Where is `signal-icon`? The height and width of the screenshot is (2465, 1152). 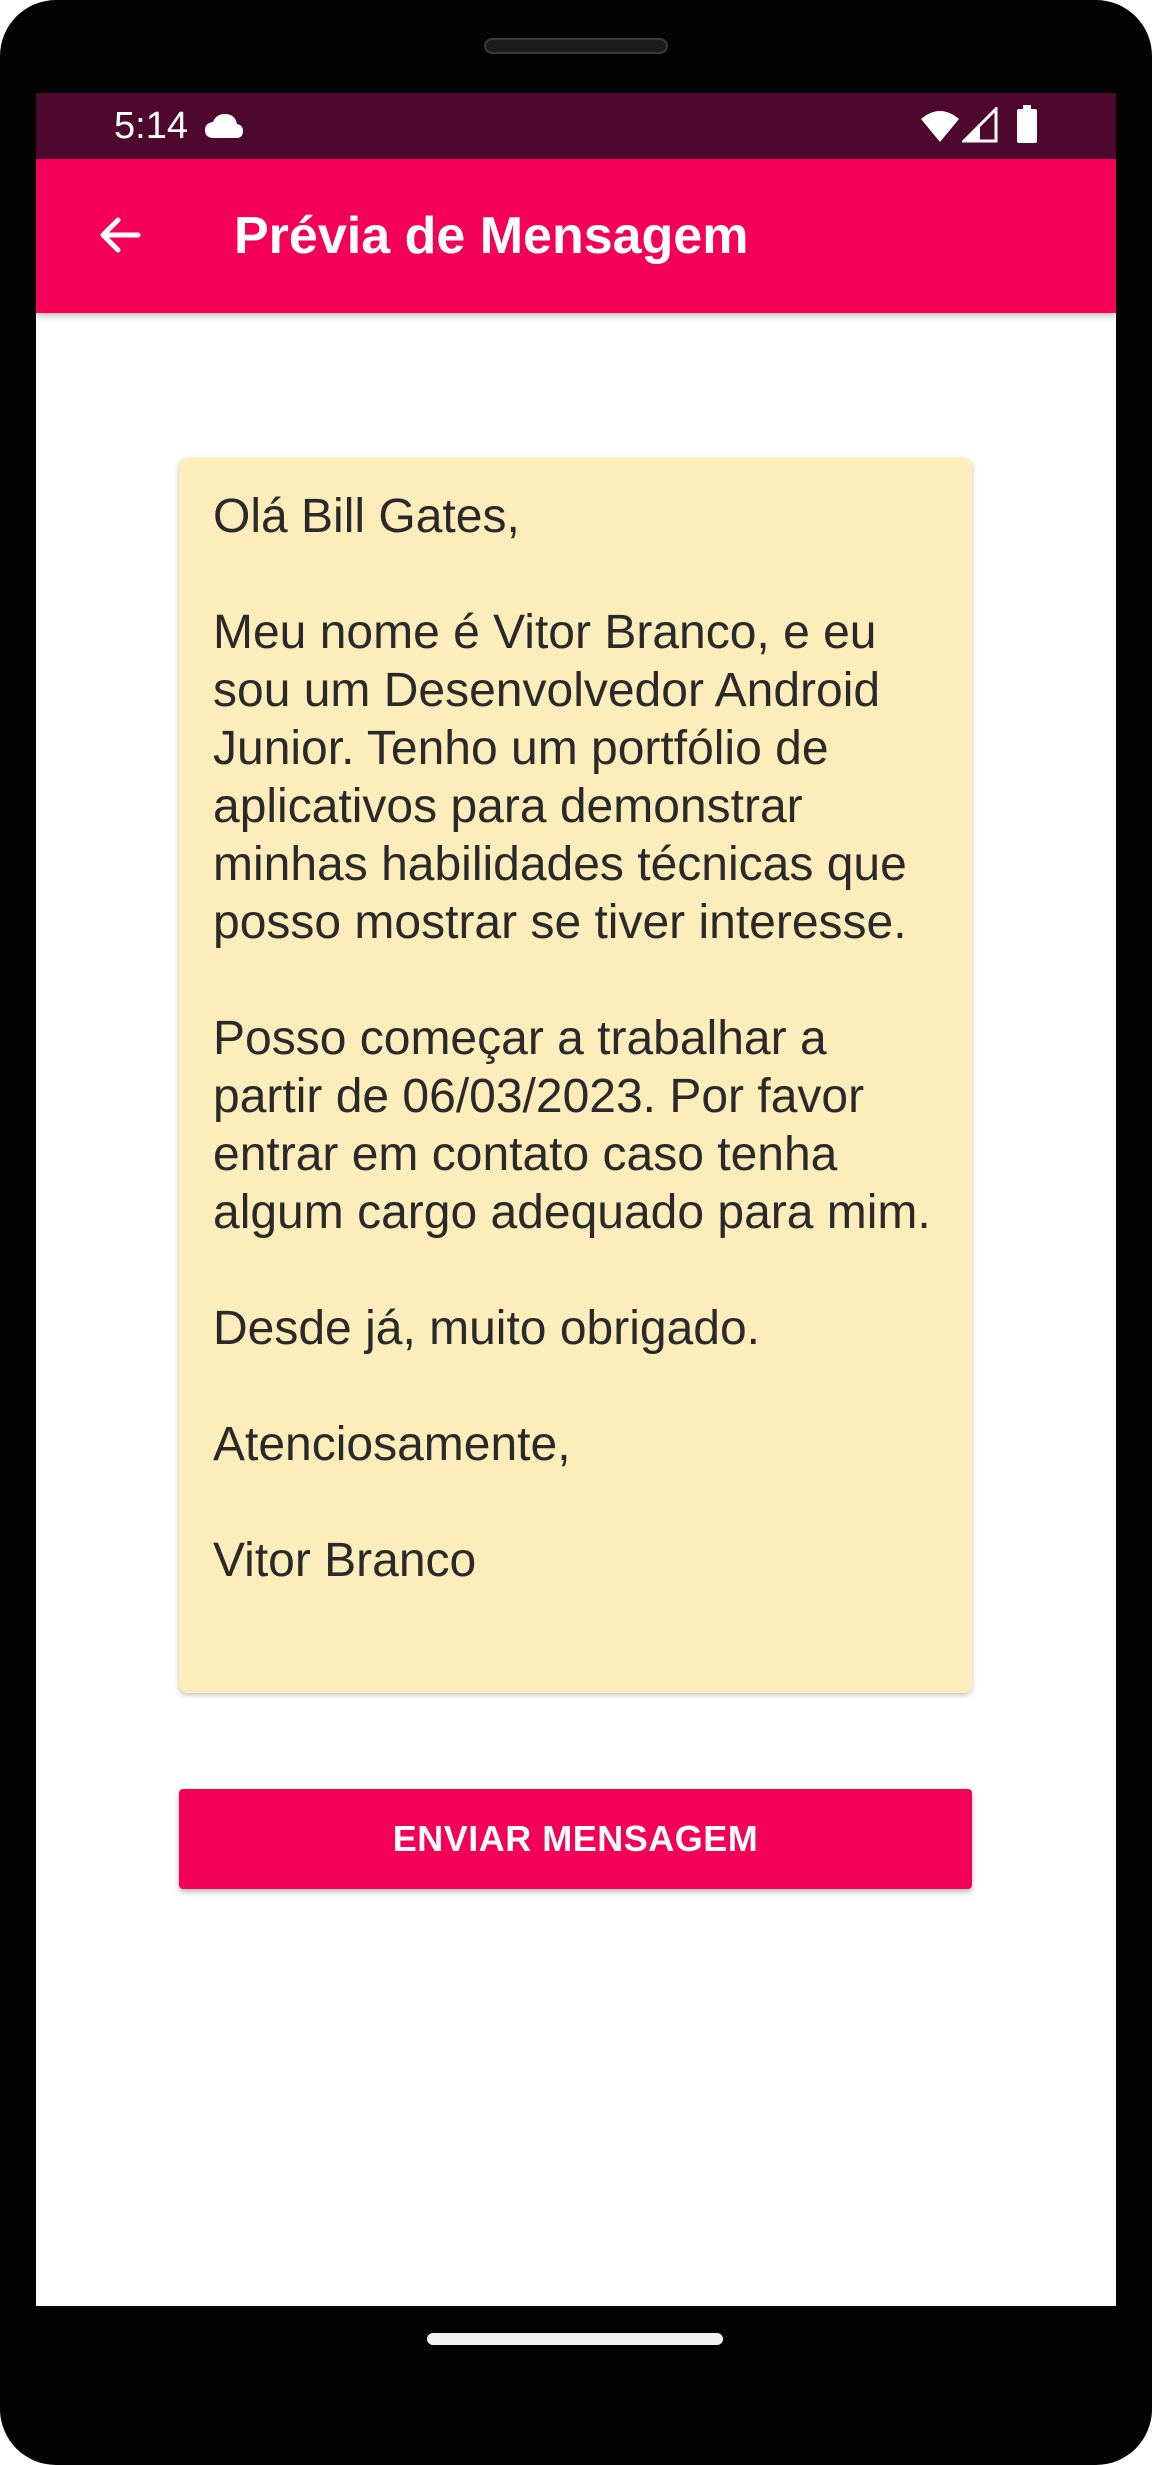 signal-icon is located at coordinates (980, 125).